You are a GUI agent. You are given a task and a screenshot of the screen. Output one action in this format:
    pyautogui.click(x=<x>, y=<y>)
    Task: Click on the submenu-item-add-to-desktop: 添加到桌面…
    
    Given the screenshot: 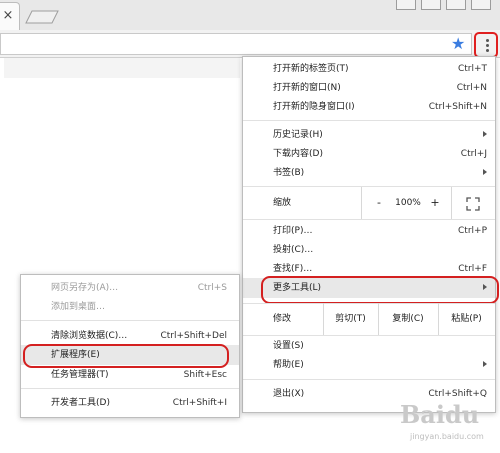 What is the action you would take?
    pyautogui.click(x=130, y=307)
    